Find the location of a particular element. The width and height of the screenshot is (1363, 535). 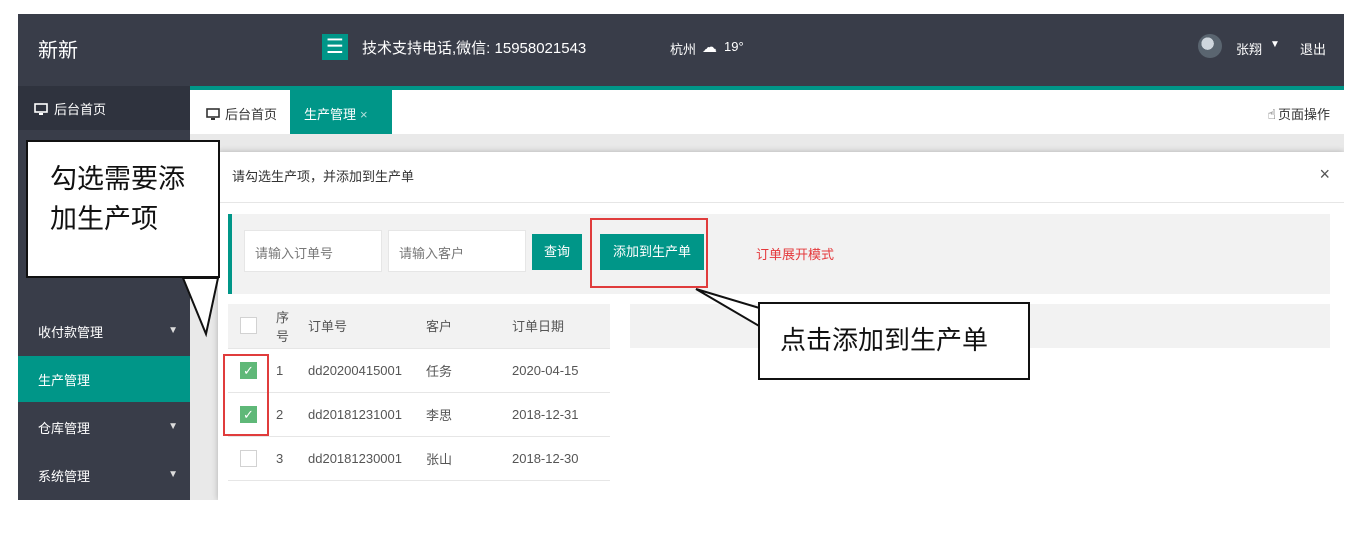

callout-select-items: 勾选需要添 加生产项 is located at coordinates (123, 209).